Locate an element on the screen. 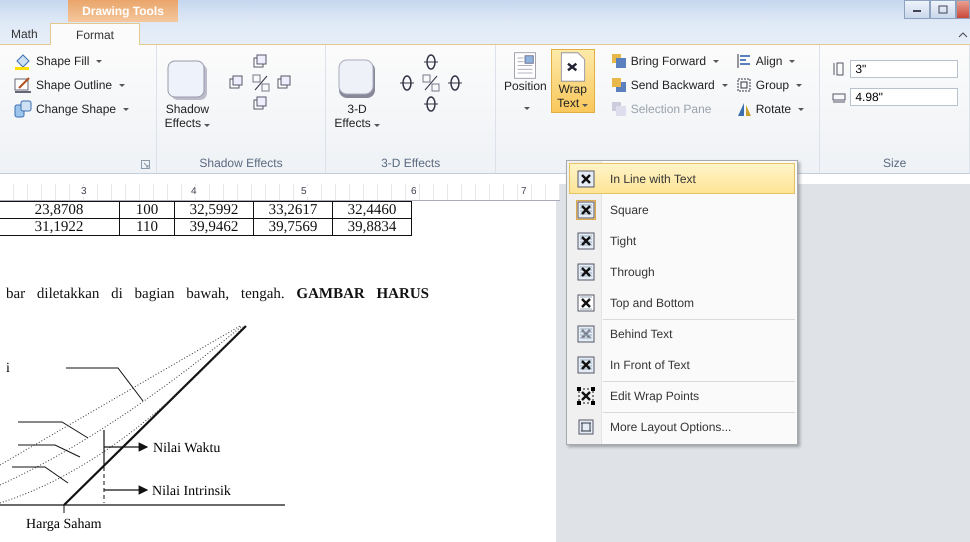 This screenshot has height=542, width=970. ribbon-button: Shadow Effects is located at coordinates (187, 104).